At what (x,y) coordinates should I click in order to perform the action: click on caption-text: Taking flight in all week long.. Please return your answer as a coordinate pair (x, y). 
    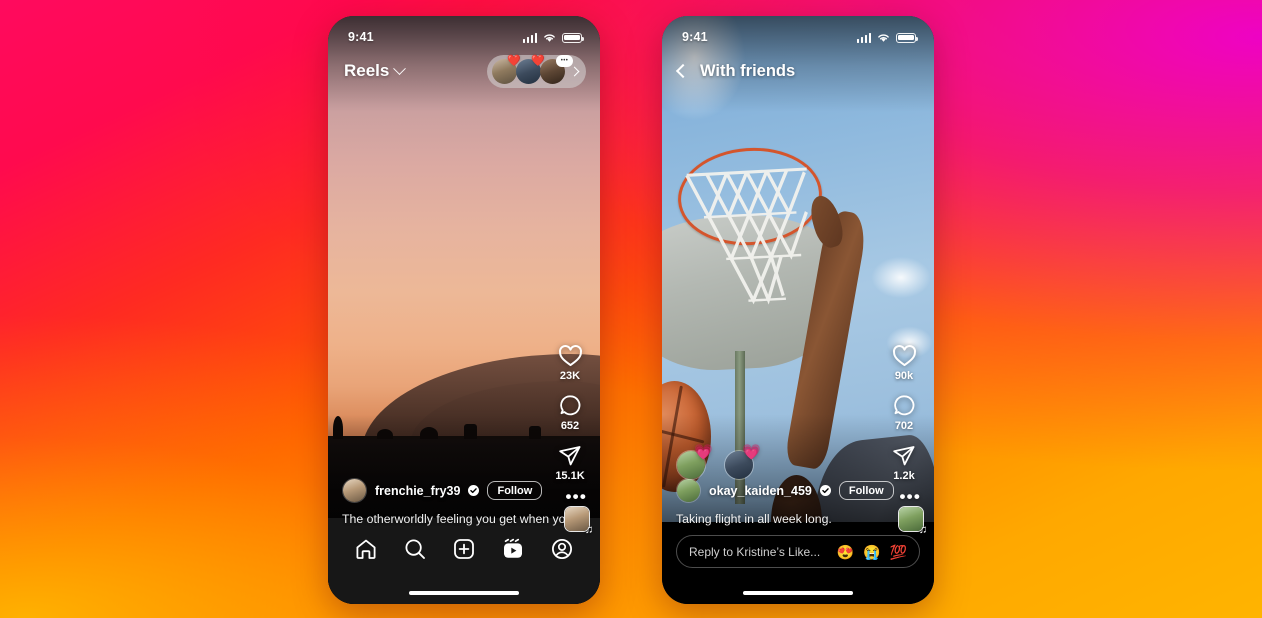
    Looking at the image, I should click on (798, 519).